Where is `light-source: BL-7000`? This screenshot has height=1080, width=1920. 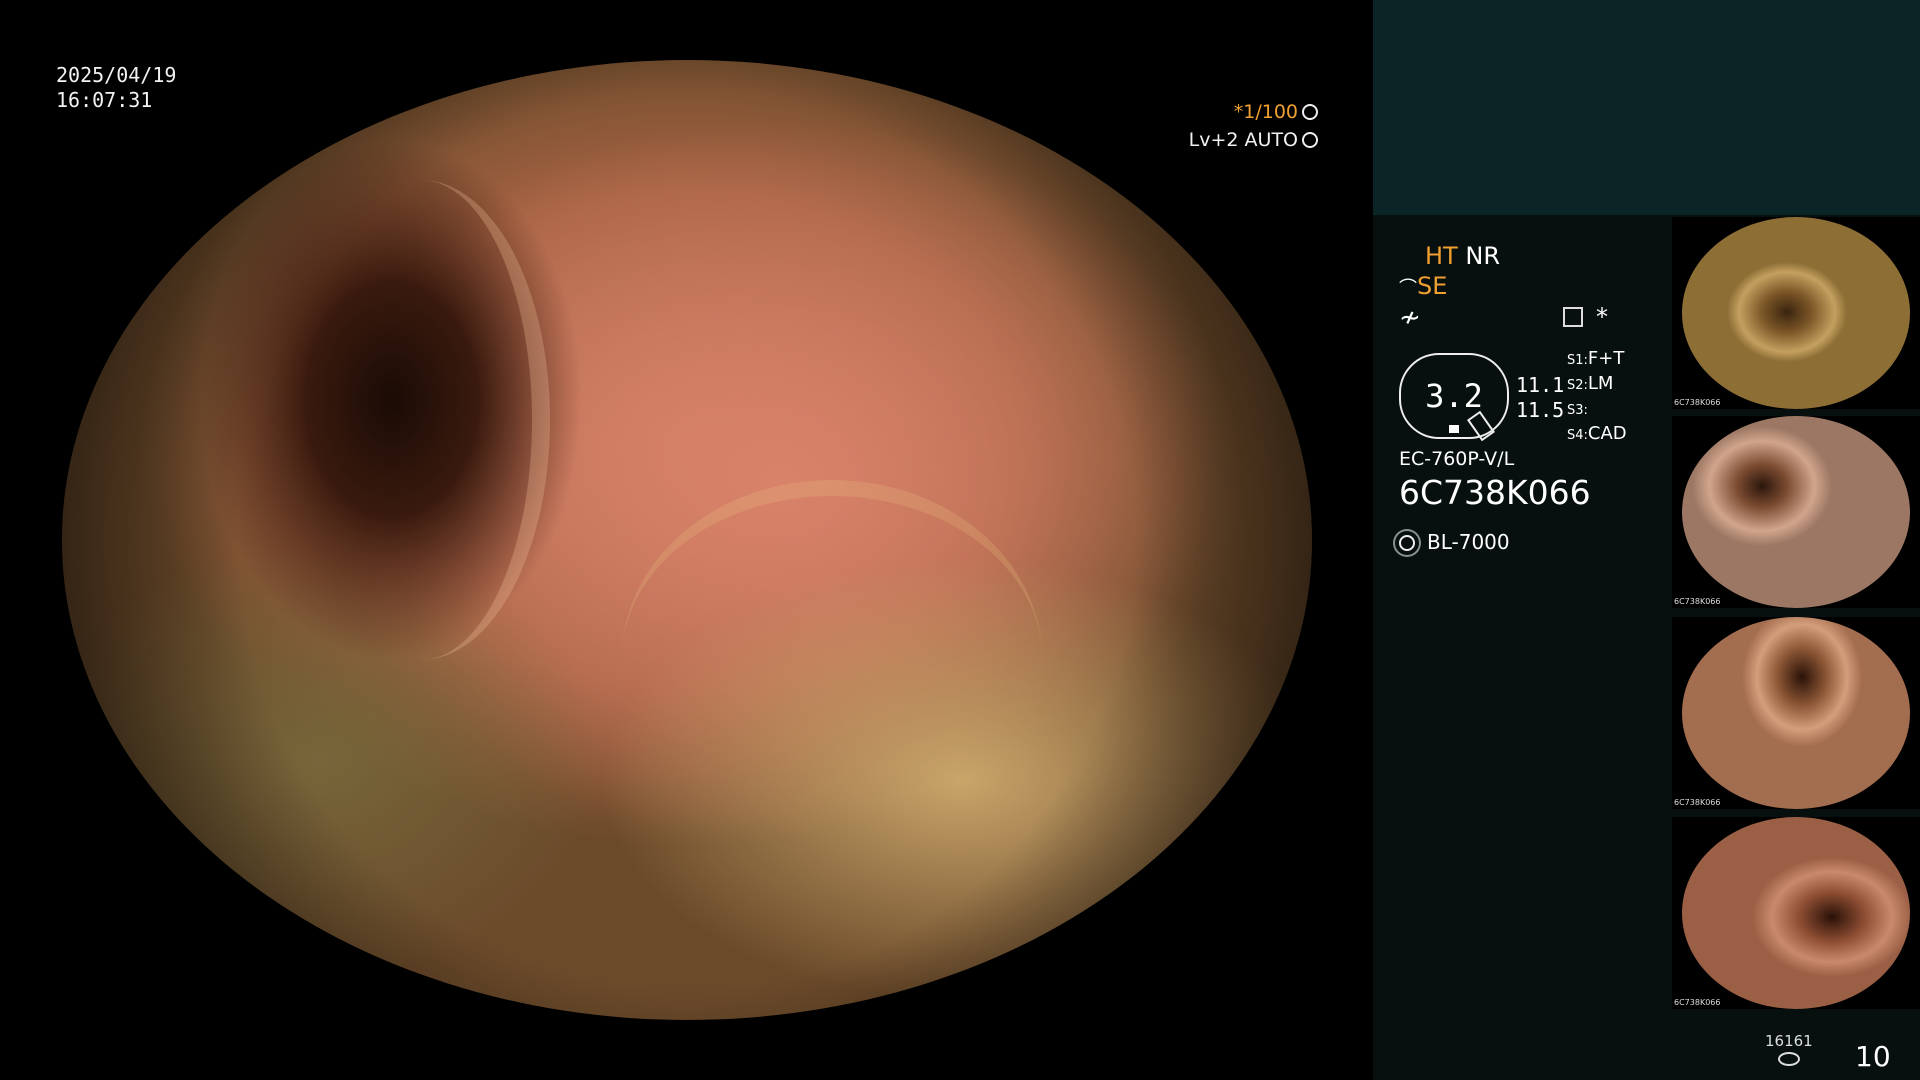 light-source: BL-7000 is located at coordinates (1468, 542).